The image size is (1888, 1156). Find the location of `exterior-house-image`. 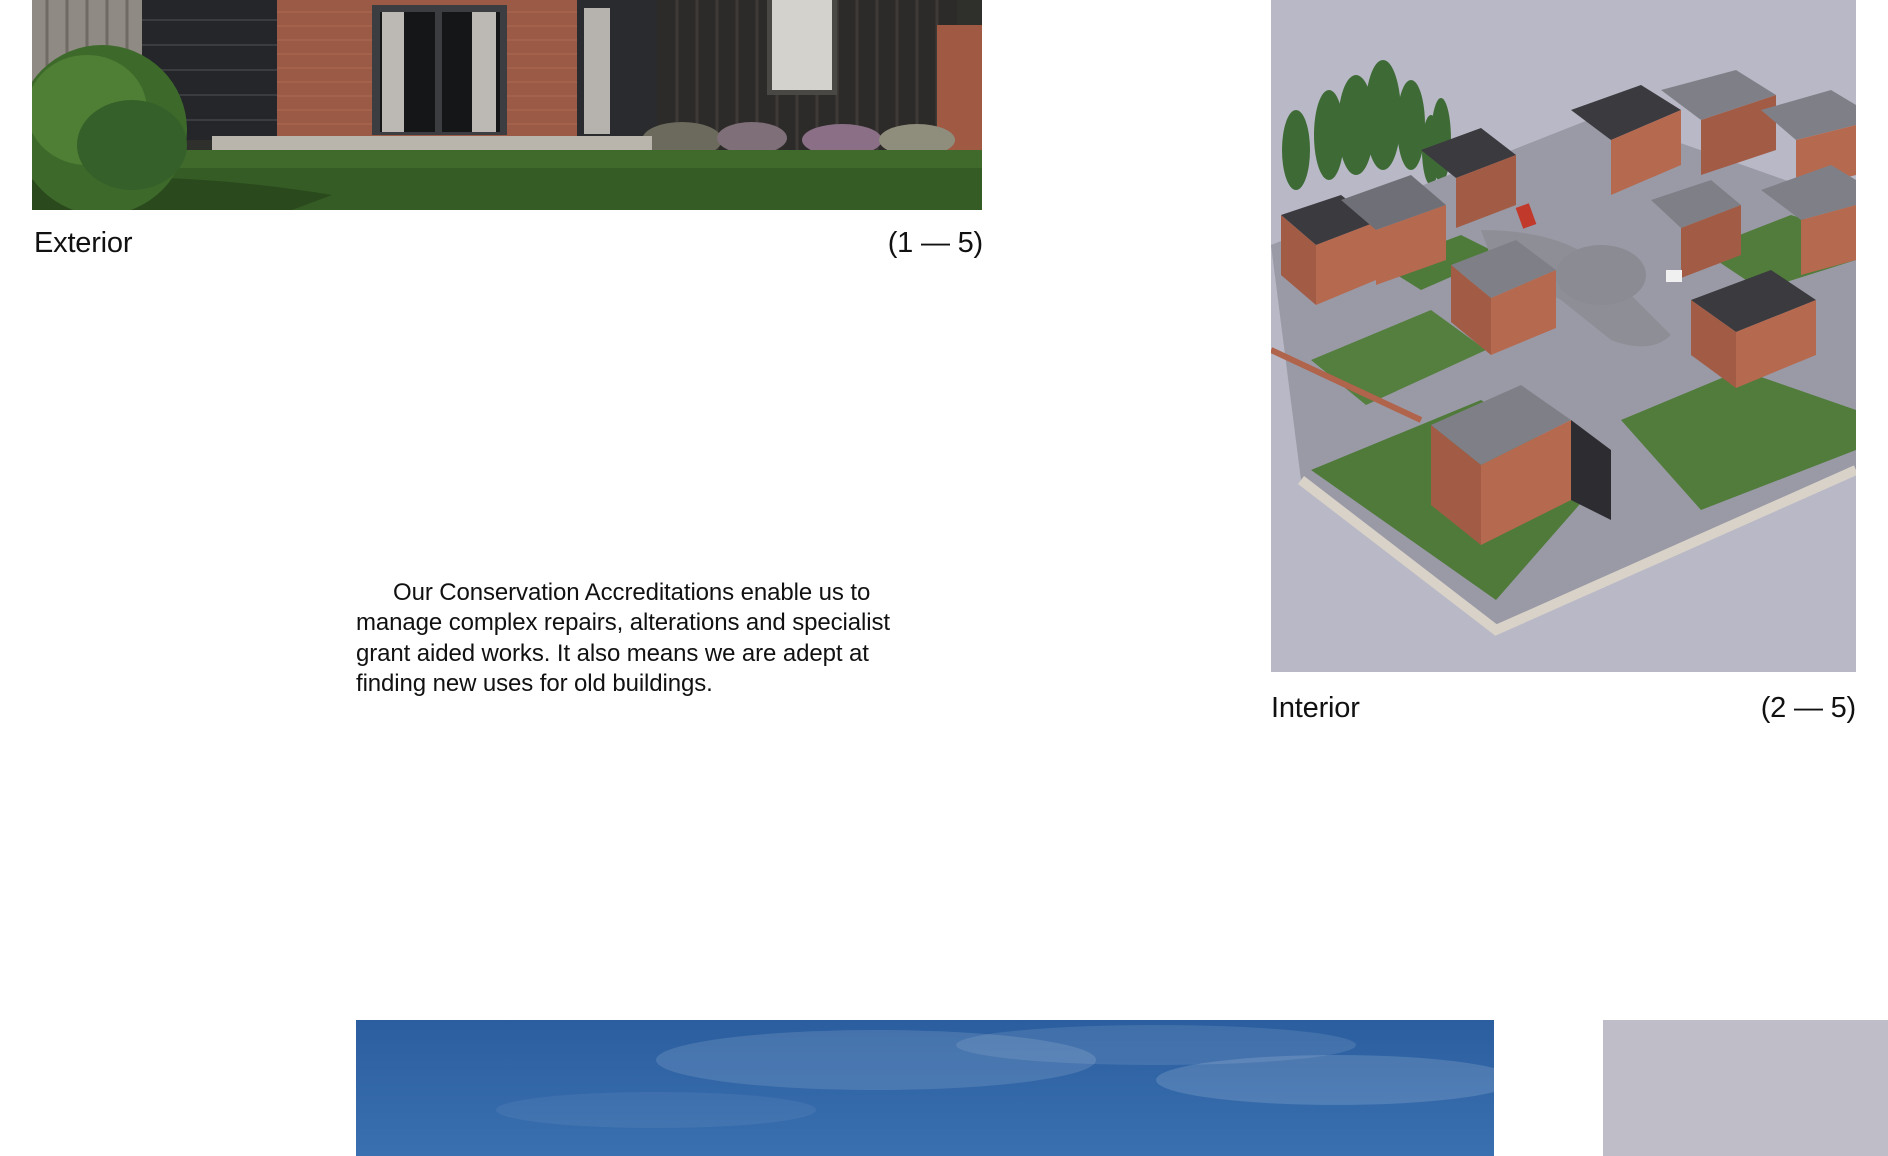

exterior-house-image is located at coordinates (507, 105).